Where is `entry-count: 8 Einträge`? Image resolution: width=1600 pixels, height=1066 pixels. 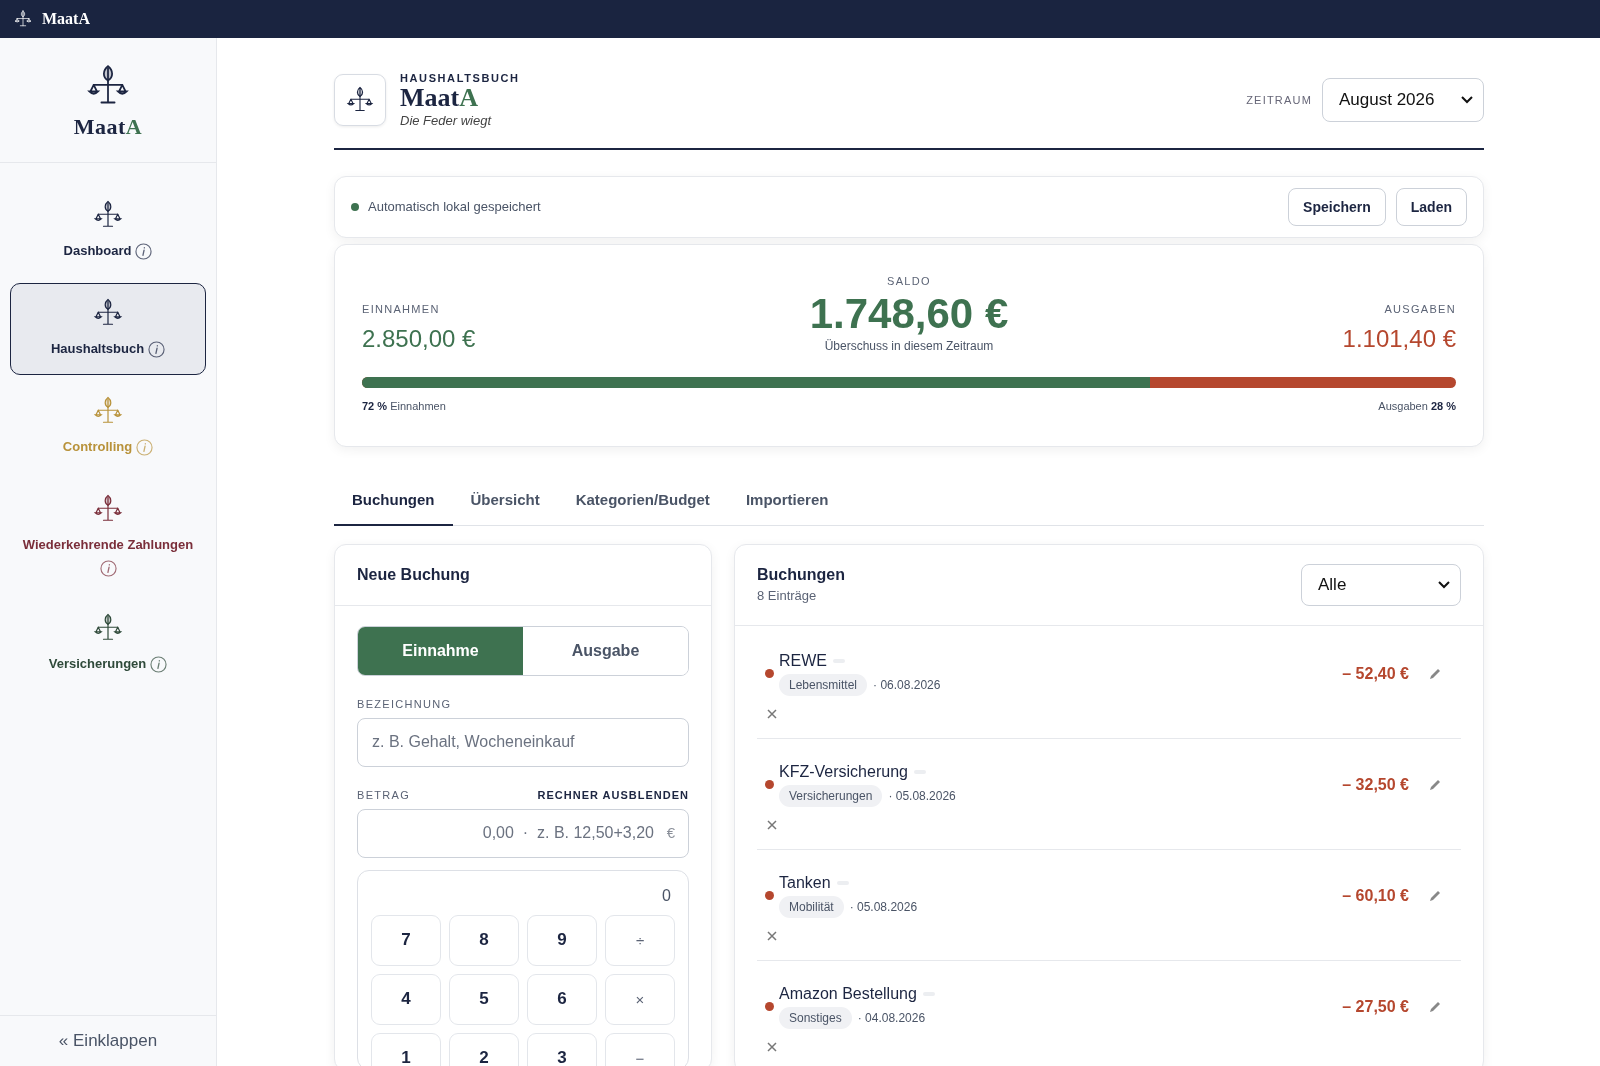 entry-count: 8 Einträge is located at coordinates (787, 596).